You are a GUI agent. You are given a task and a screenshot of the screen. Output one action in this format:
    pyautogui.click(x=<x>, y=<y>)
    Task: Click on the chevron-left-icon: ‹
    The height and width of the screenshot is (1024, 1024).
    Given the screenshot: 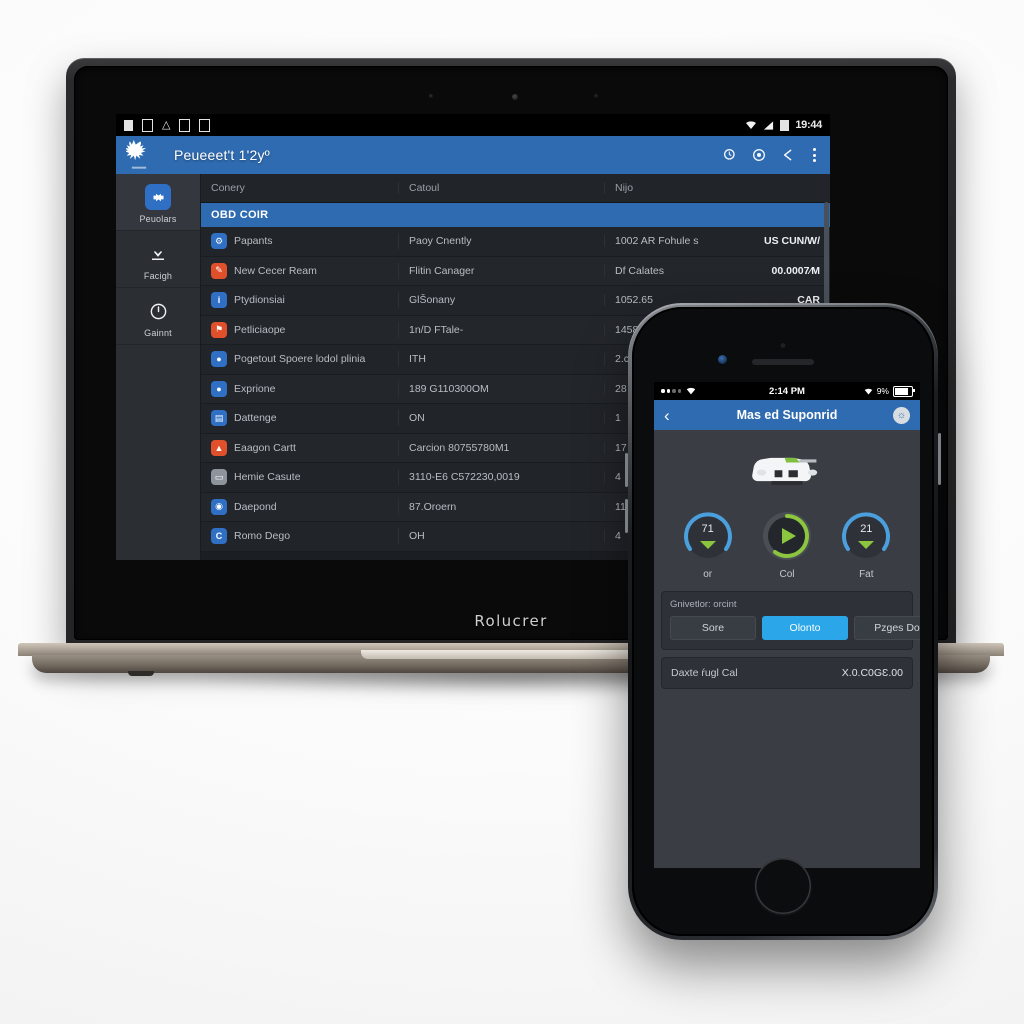 What is the action you would take?
    pyautogui.click(x=667, y=415)
    